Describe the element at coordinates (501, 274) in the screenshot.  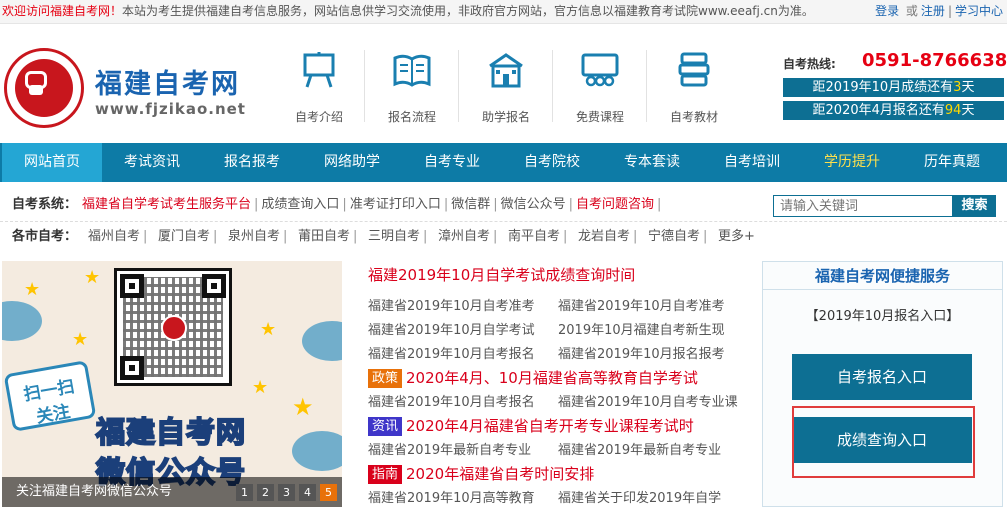
I see `news-headline: 福建2019年10月自学考试成绩查询时间` at that location.